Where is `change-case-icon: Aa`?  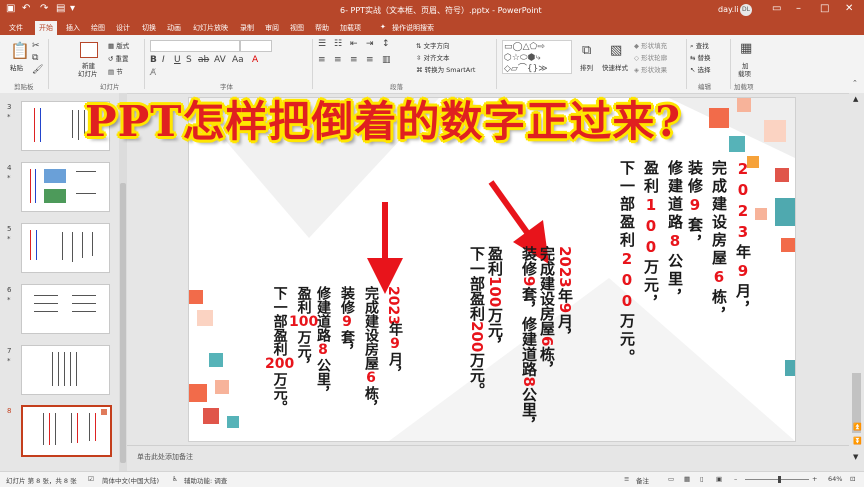
change-case-icon: Aa is located at coordinates (238, 60).